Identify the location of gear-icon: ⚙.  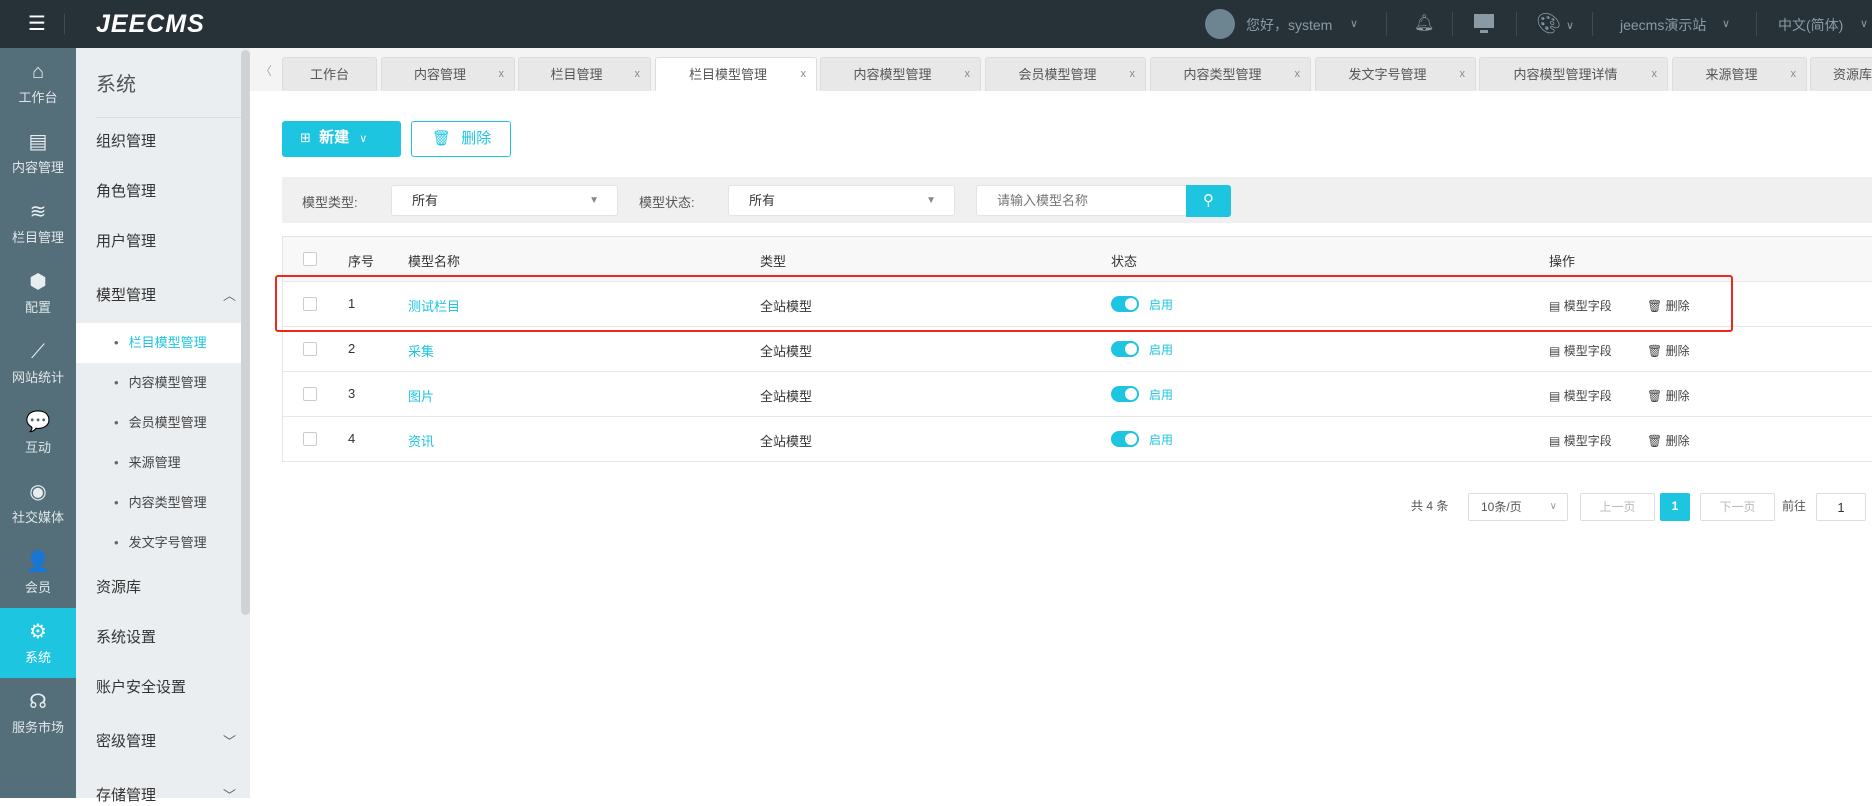
(38, 632).